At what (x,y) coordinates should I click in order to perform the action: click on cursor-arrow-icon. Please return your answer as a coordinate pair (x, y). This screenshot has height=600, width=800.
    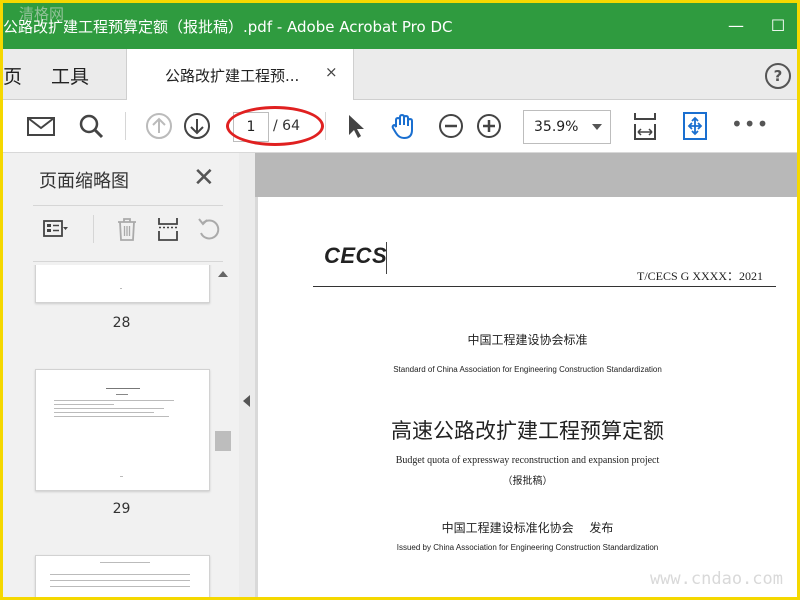
    Looking at the image, I should click on (356, 126).